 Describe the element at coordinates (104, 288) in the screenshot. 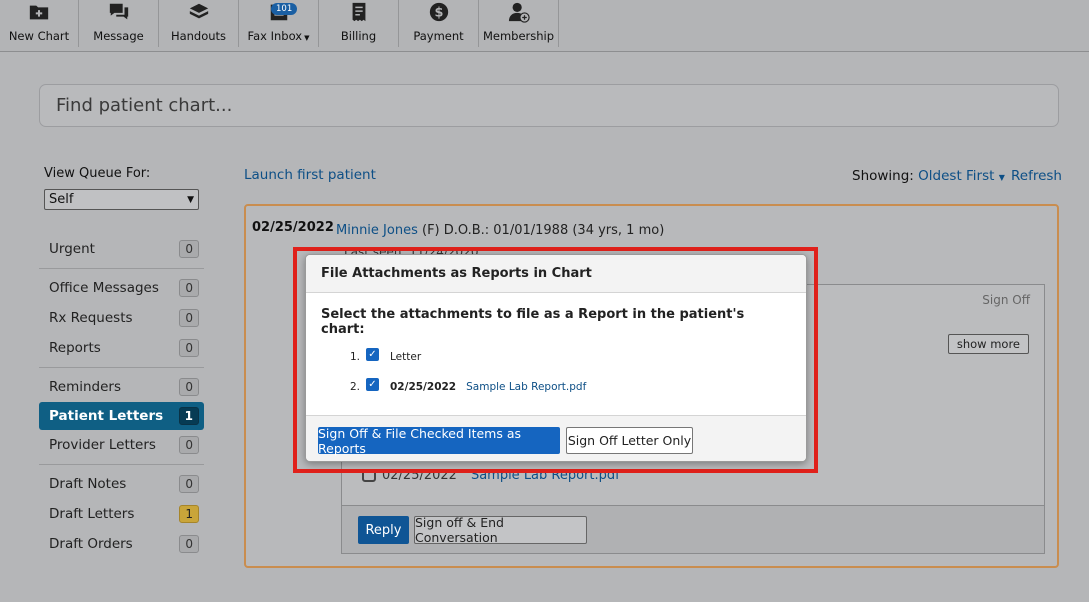

I see `queue-item-label: Office Messages` at that location.